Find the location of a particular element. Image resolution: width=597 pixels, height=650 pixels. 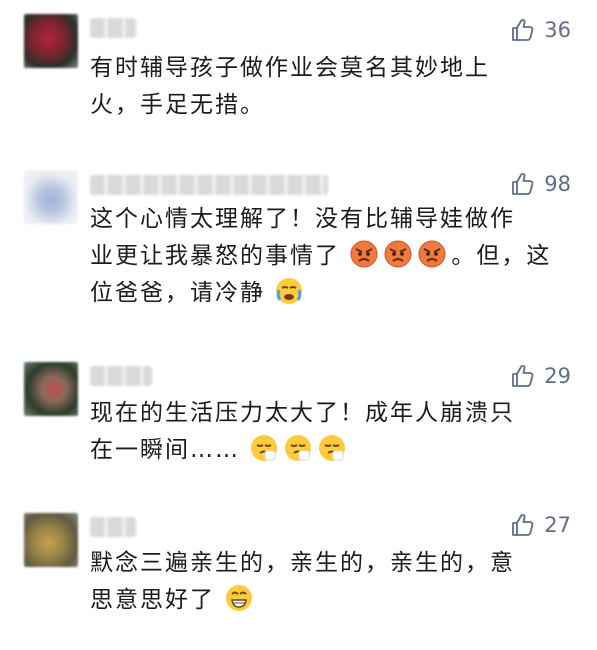

like-count: 29 is located at coordinates (557, 376).